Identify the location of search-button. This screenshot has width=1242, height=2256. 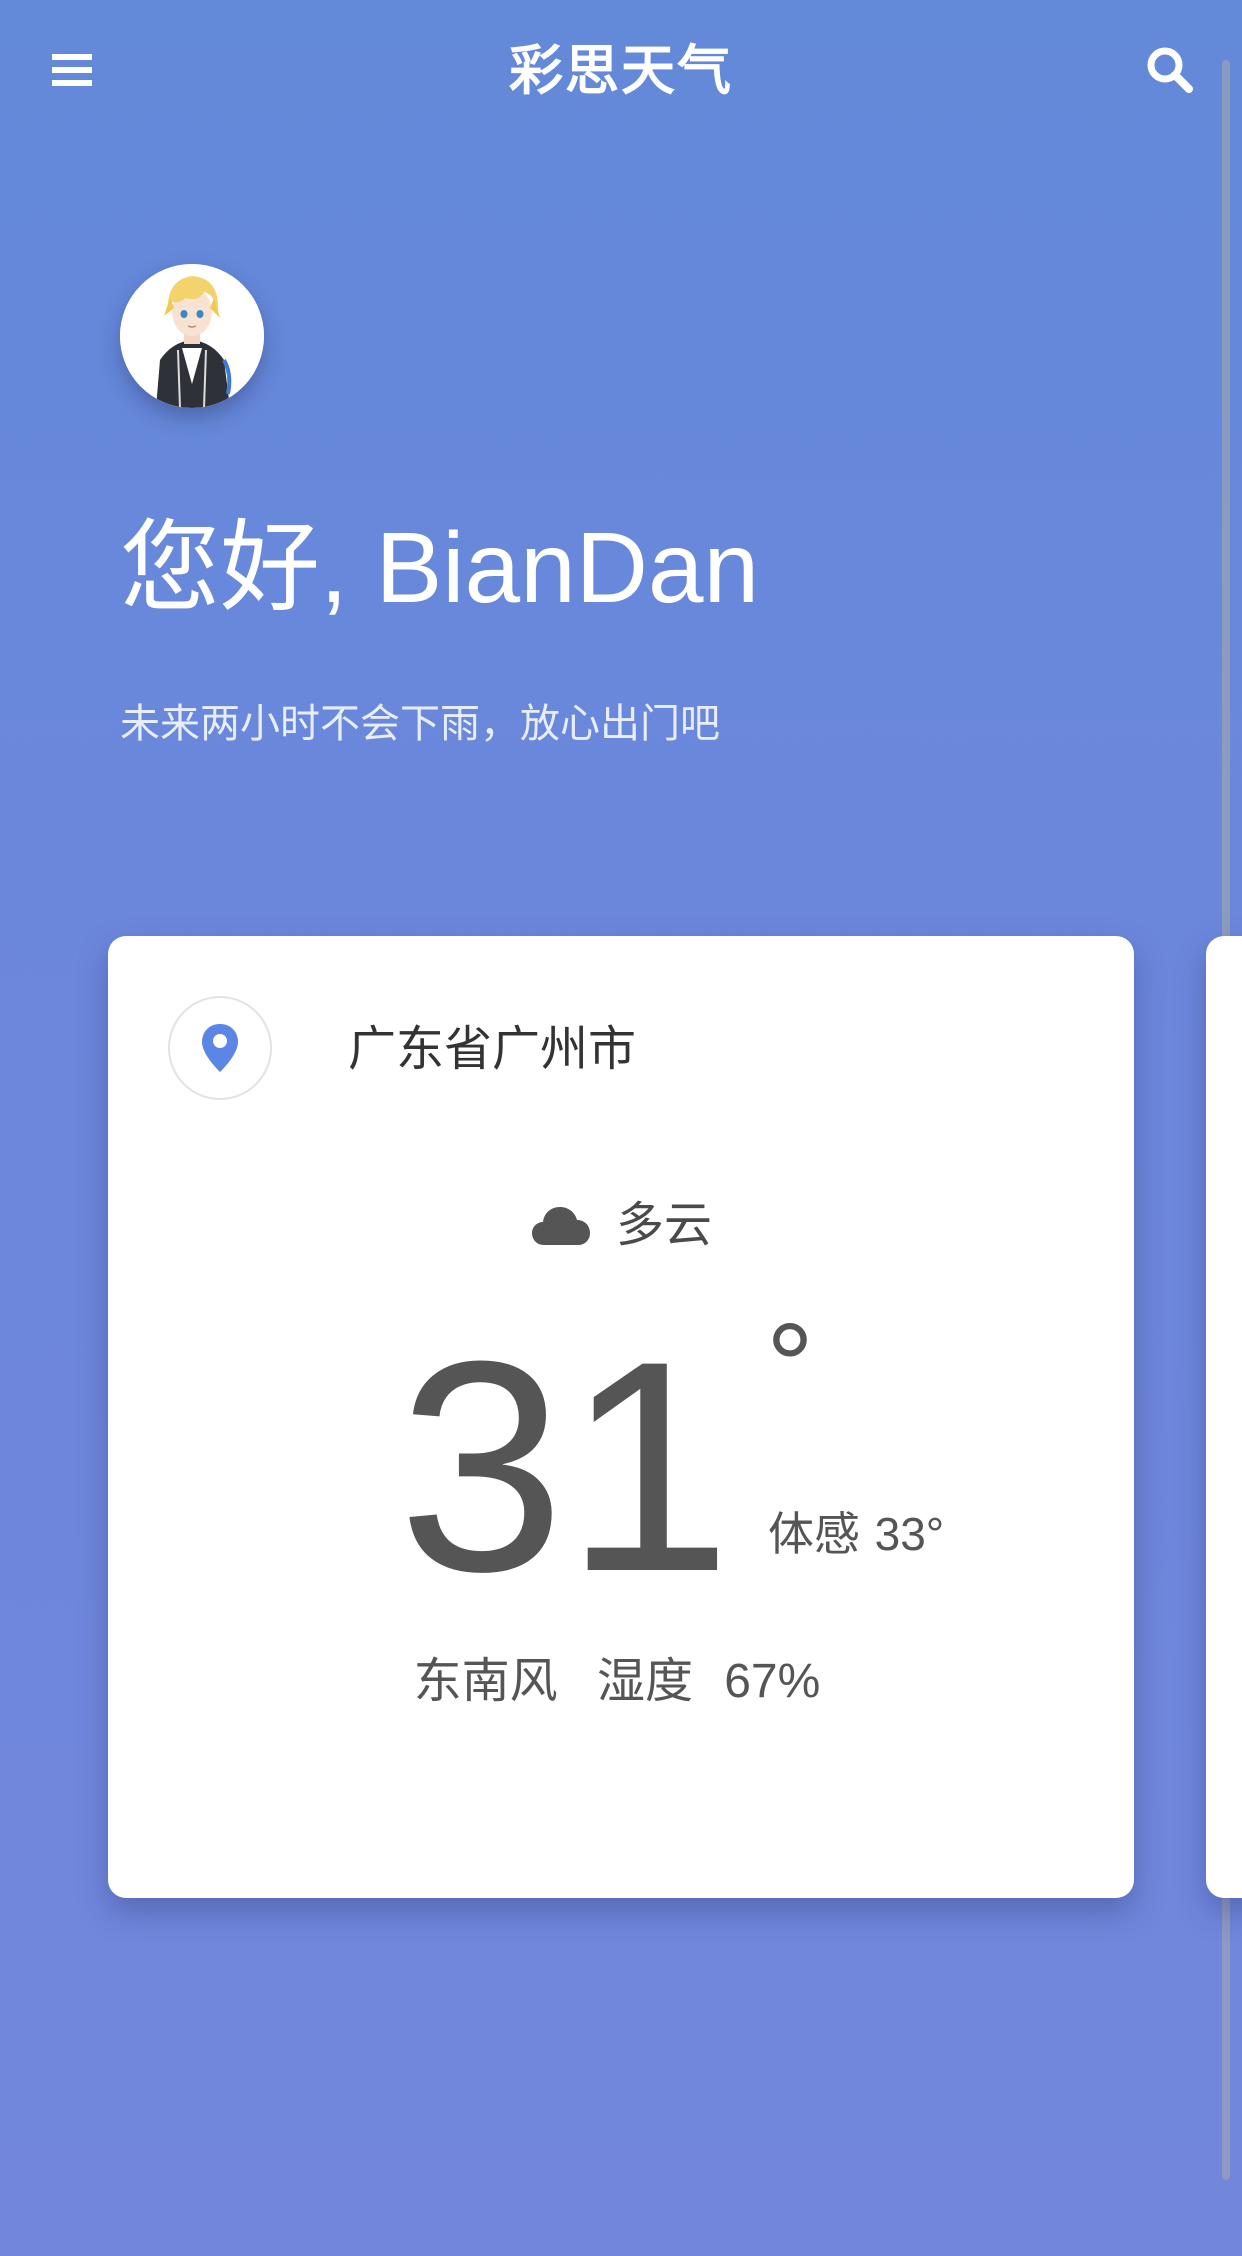
(1170, 70).